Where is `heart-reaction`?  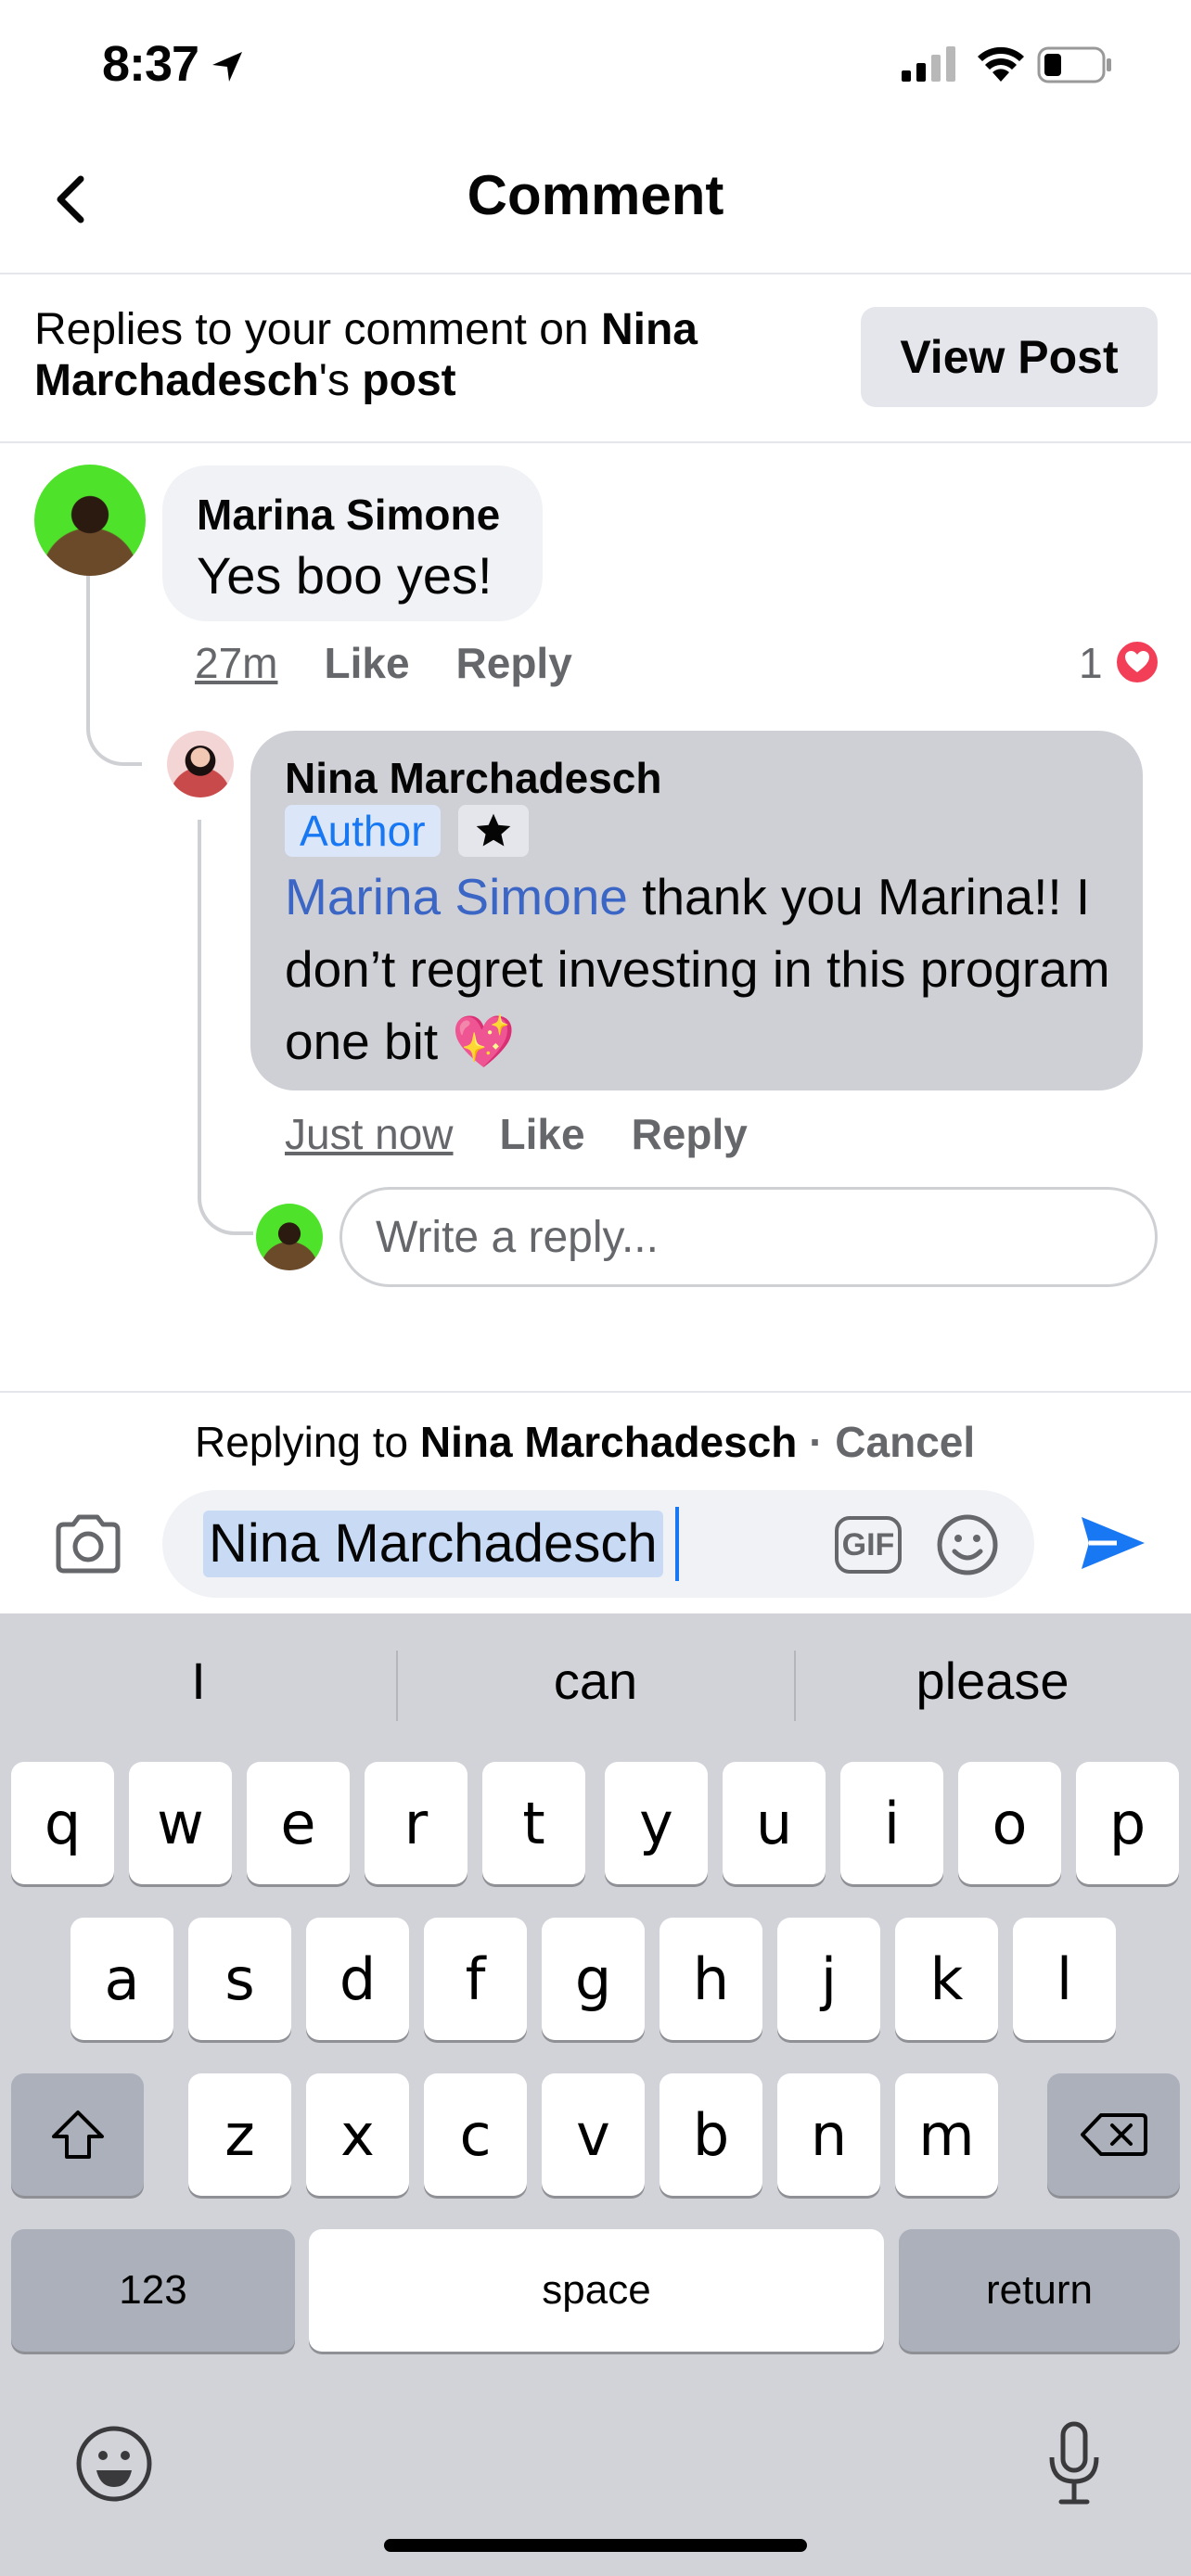
heart-reaction is located at coordinates (1137, 662).